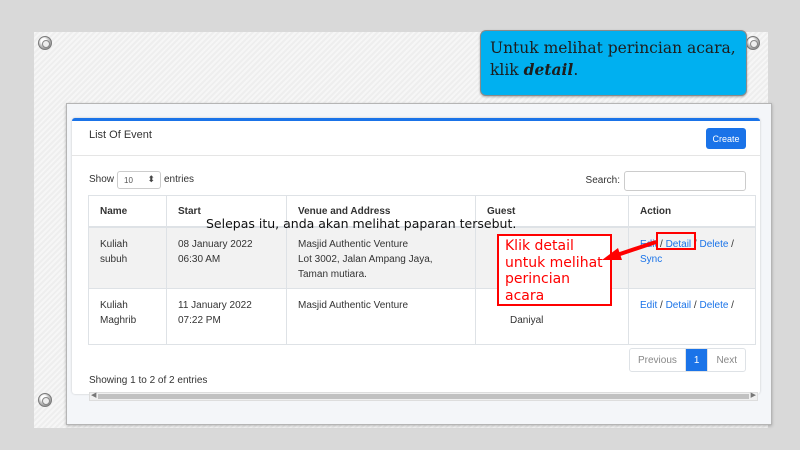 This screenshot has height=450, width=800. What do you see at coordinates (507, 70) in the screenshot?
I see `callout-prefix: klik` at bounding box center [507, 70].